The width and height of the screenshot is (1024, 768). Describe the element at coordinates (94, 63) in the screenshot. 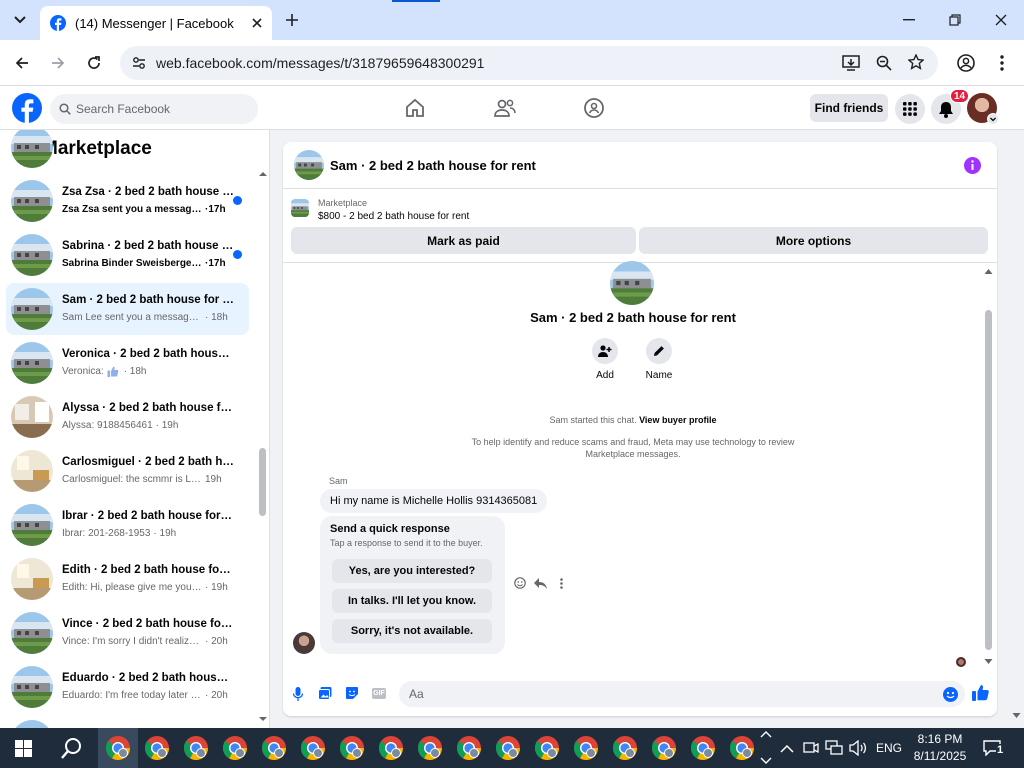

I see `reload-icon` at that location.